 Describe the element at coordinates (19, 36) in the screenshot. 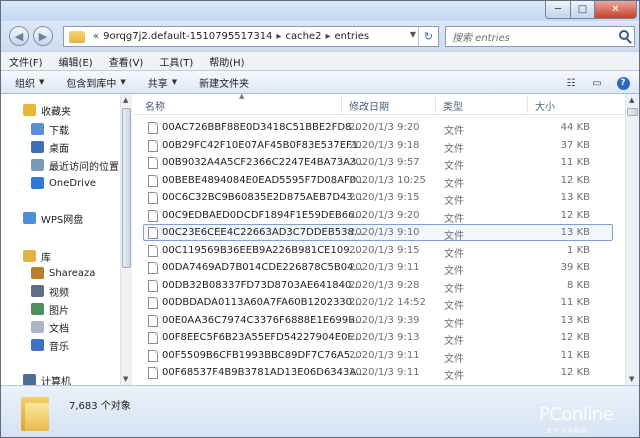

I see `back-button: ◀` at that location.